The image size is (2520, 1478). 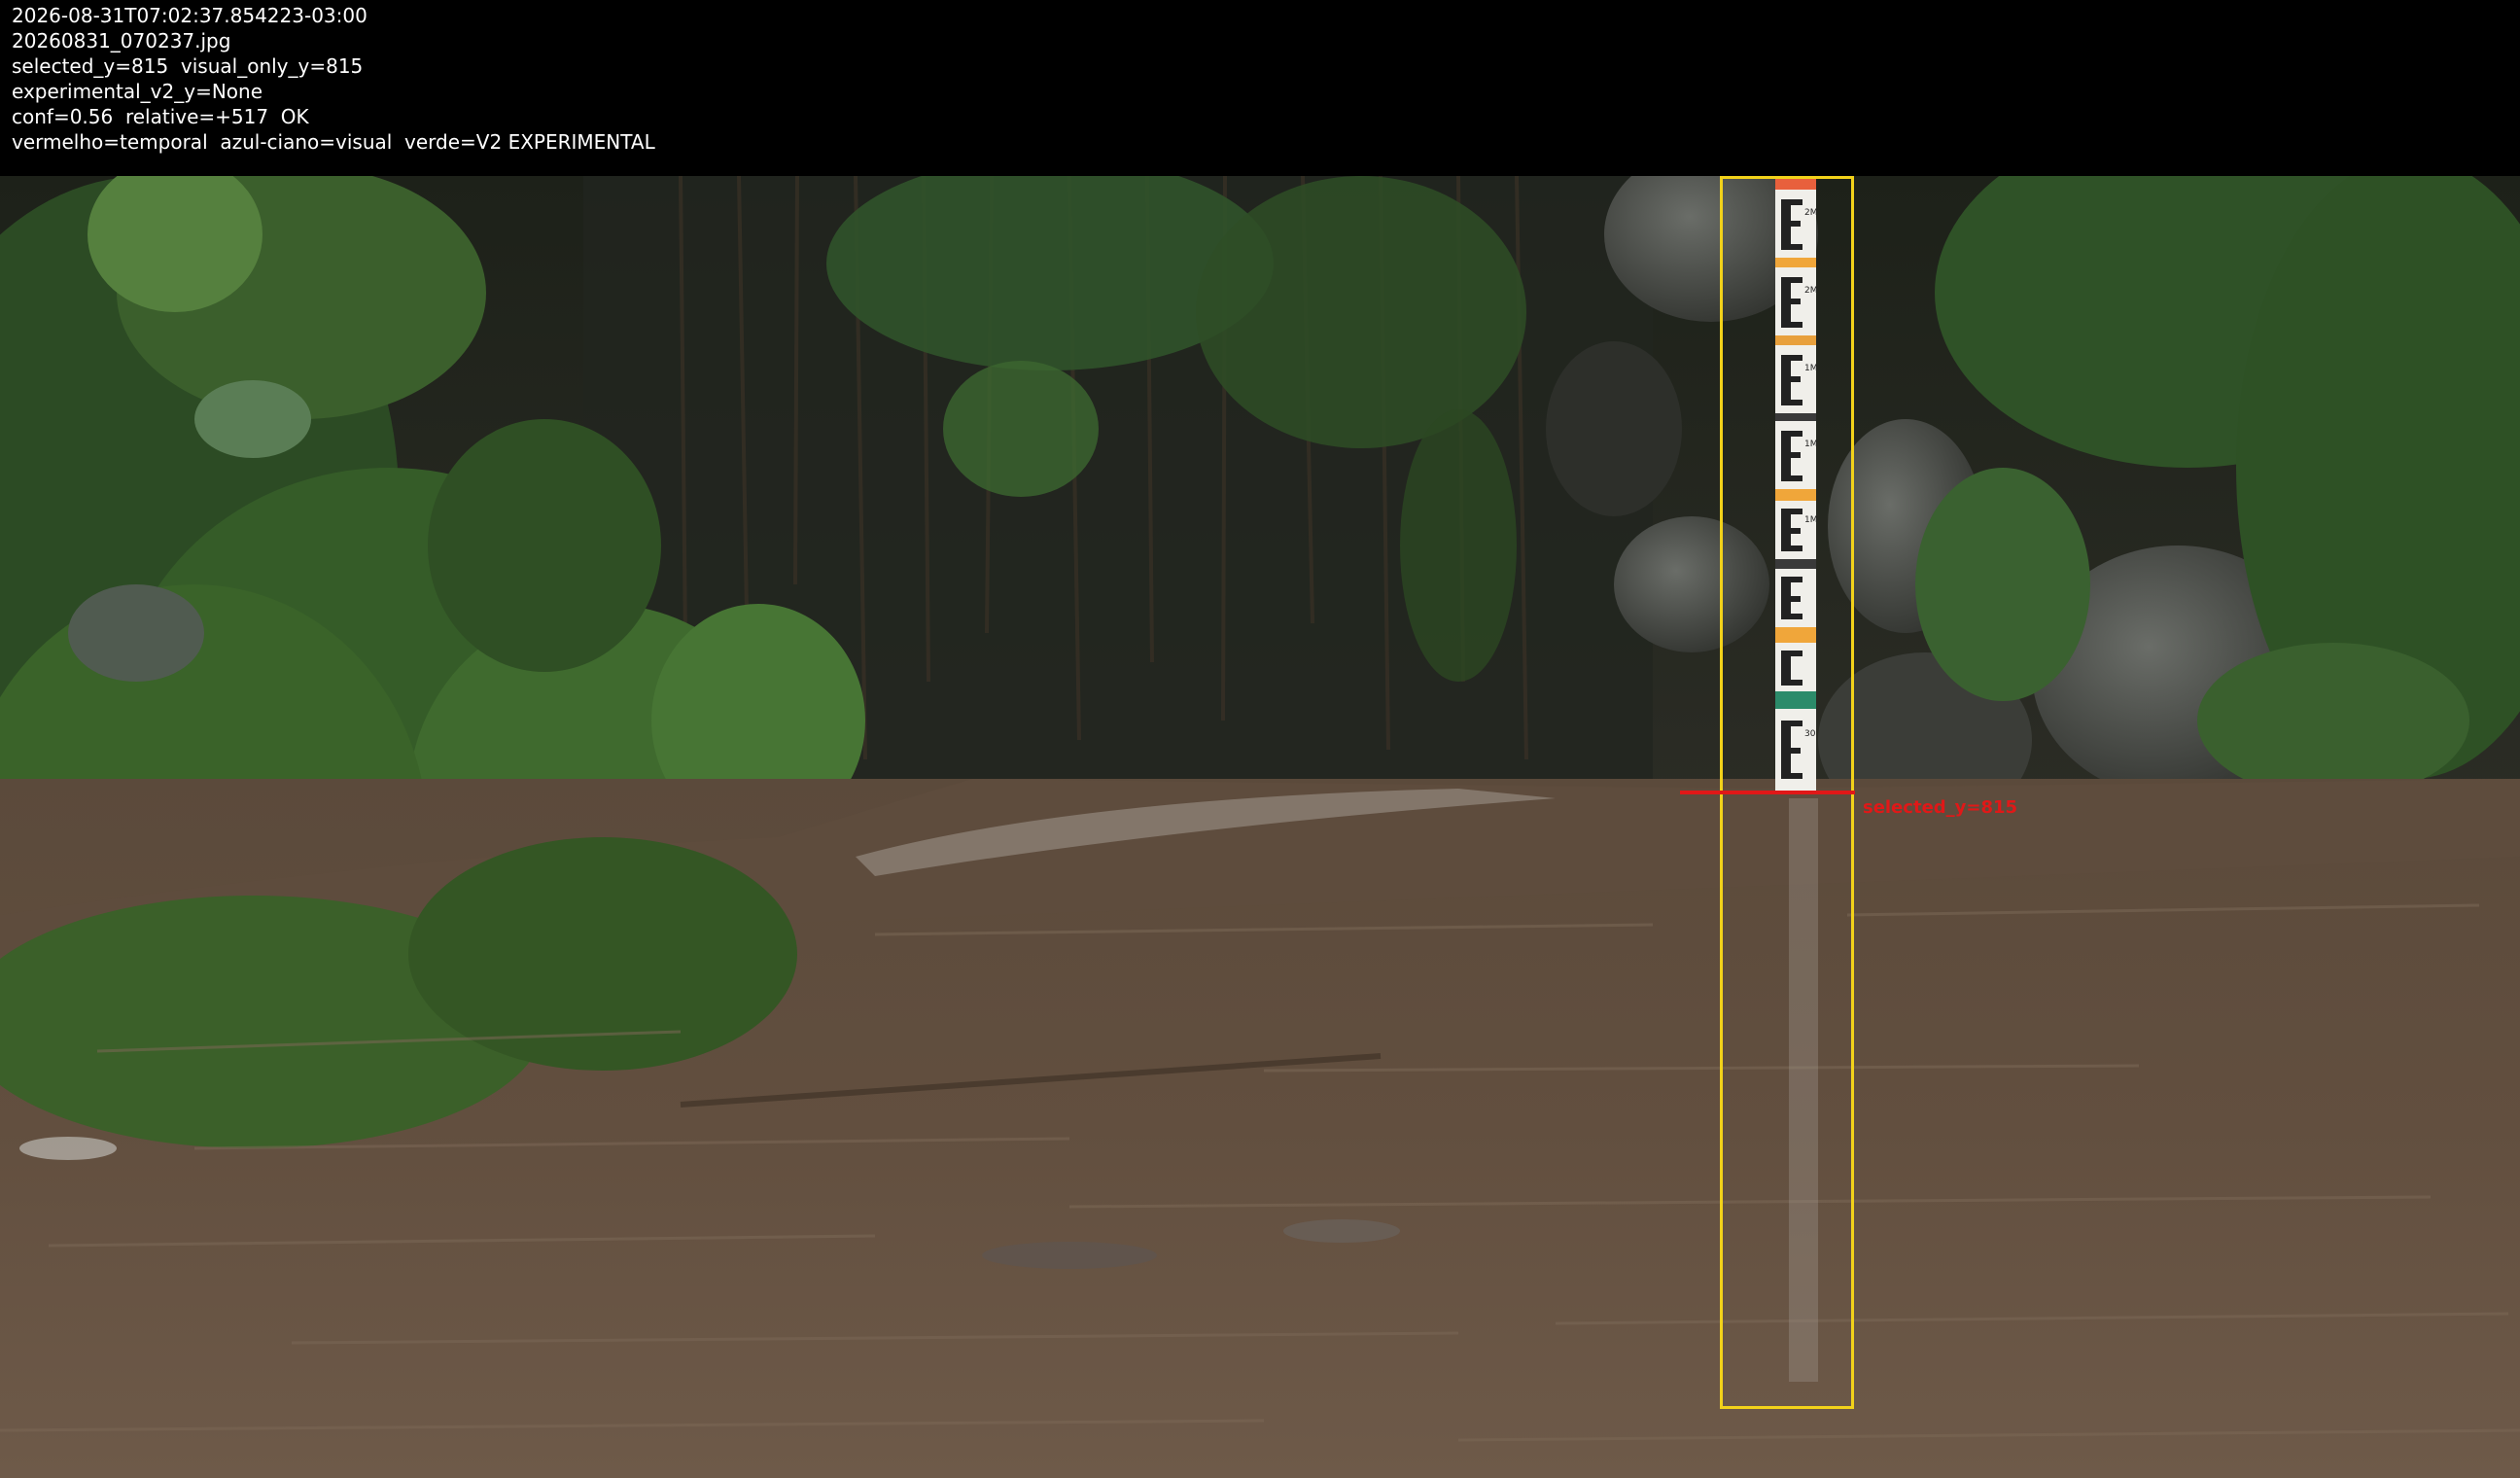 What do you see at coordinates (121, 41) in the screenshot?
I see `filename-text: 20260831_070237.jpg` at bounding box center [121, 41].